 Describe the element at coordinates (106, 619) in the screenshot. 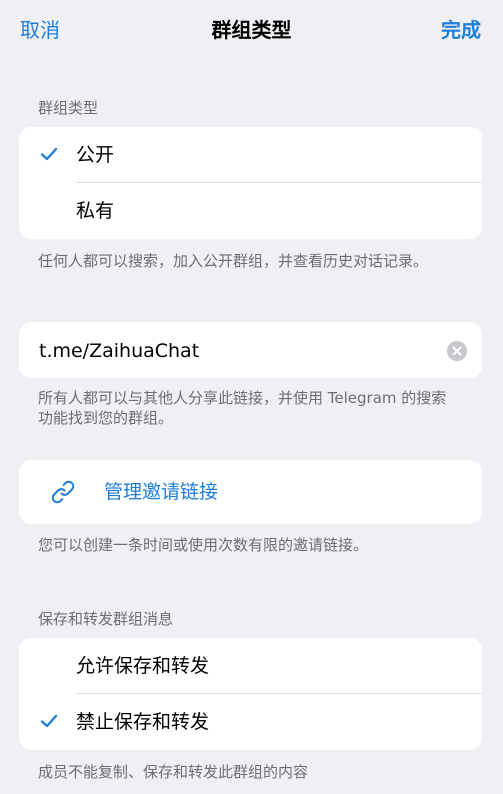

I see `forwarding-header: 保存和转发群组消息` at that location.